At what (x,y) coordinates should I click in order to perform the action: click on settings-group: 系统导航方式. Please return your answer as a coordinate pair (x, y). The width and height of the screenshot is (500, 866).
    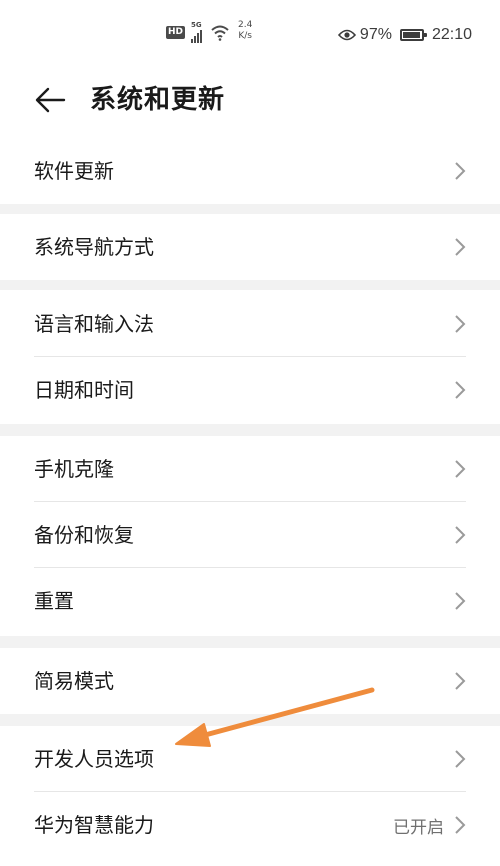
    Looking at the image, I should click on (250, 247).